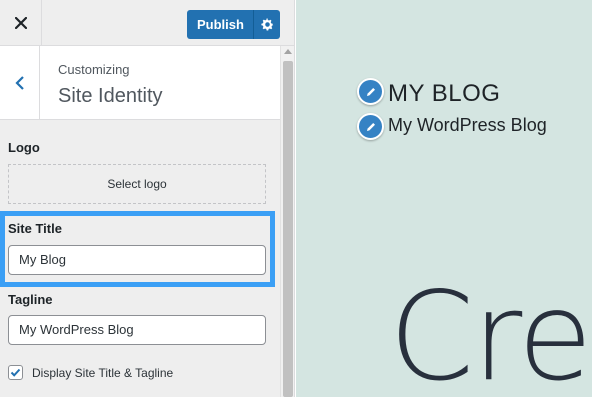 This screenshot has width=592, height=397. Describe the element at coordinates (110, 96) in the screenshot. I see `section-title: Site Identity` at that location.